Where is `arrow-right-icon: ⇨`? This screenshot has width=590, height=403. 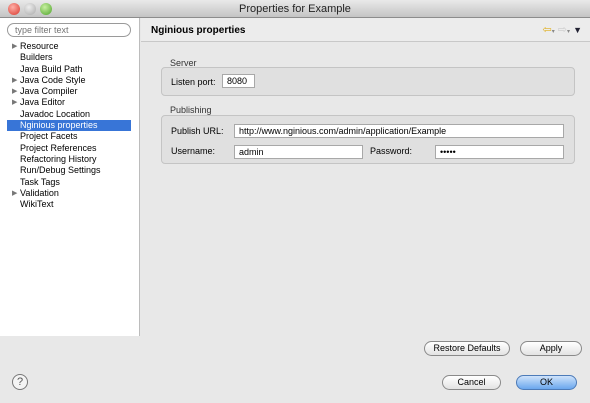
arrow-right-icon: ⇨ is located at coordinates (562, 30).